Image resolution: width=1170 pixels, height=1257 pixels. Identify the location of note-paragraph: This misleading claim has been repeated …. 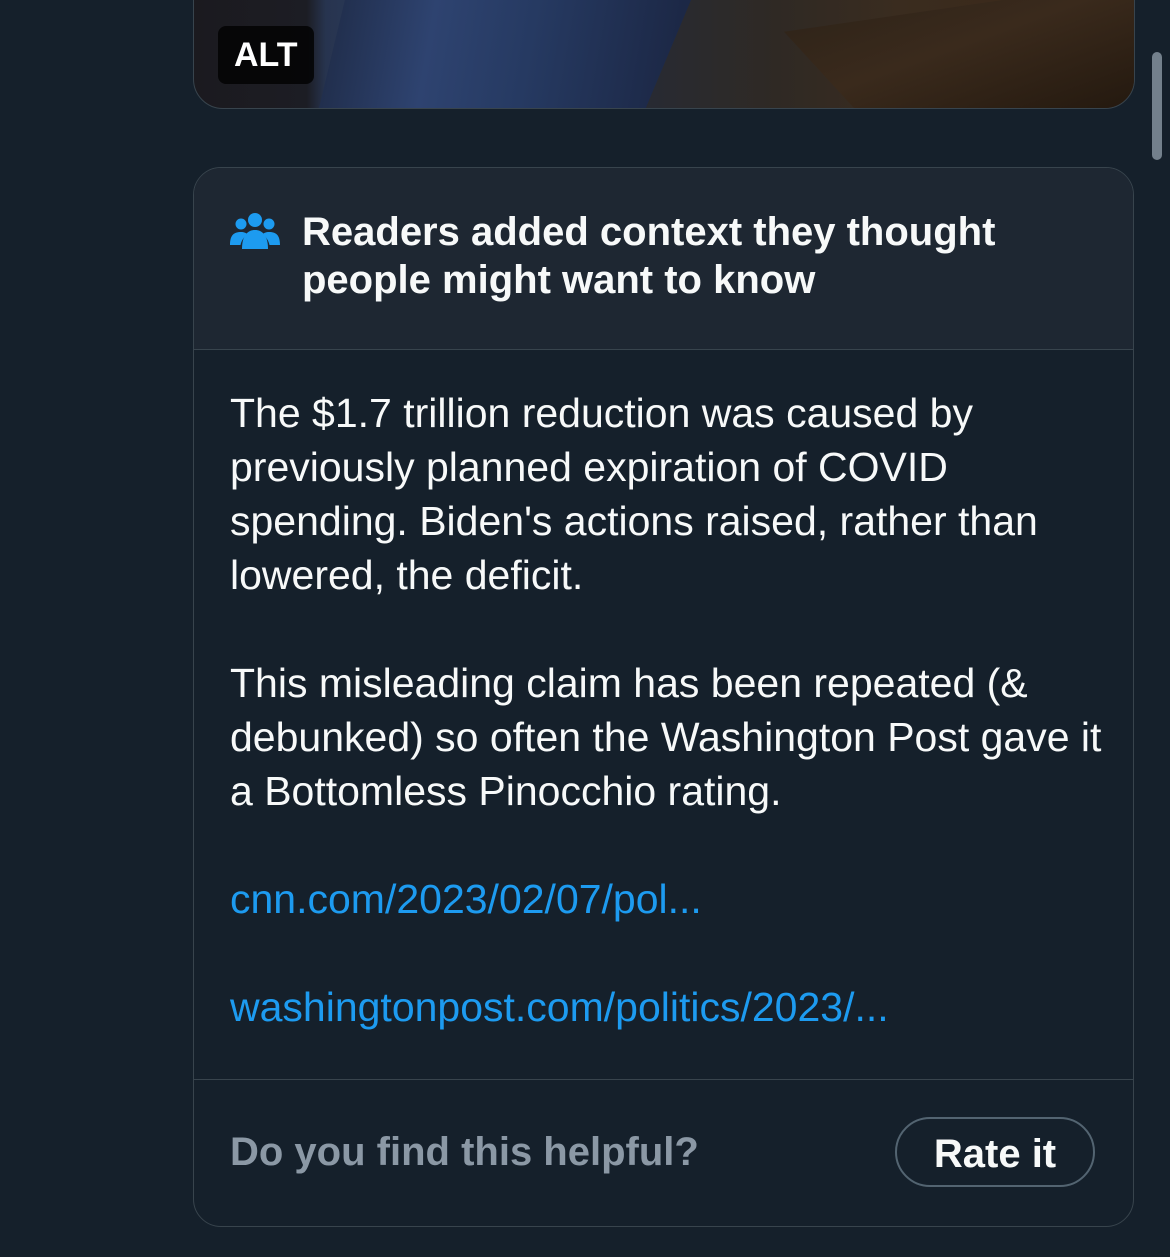
(666, 737).